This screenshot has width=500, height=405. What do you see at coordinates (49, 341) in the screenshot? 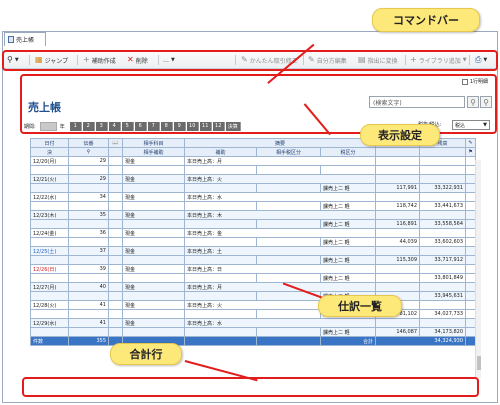
I see `count-label: 件数` at bounding box center [49, 341].